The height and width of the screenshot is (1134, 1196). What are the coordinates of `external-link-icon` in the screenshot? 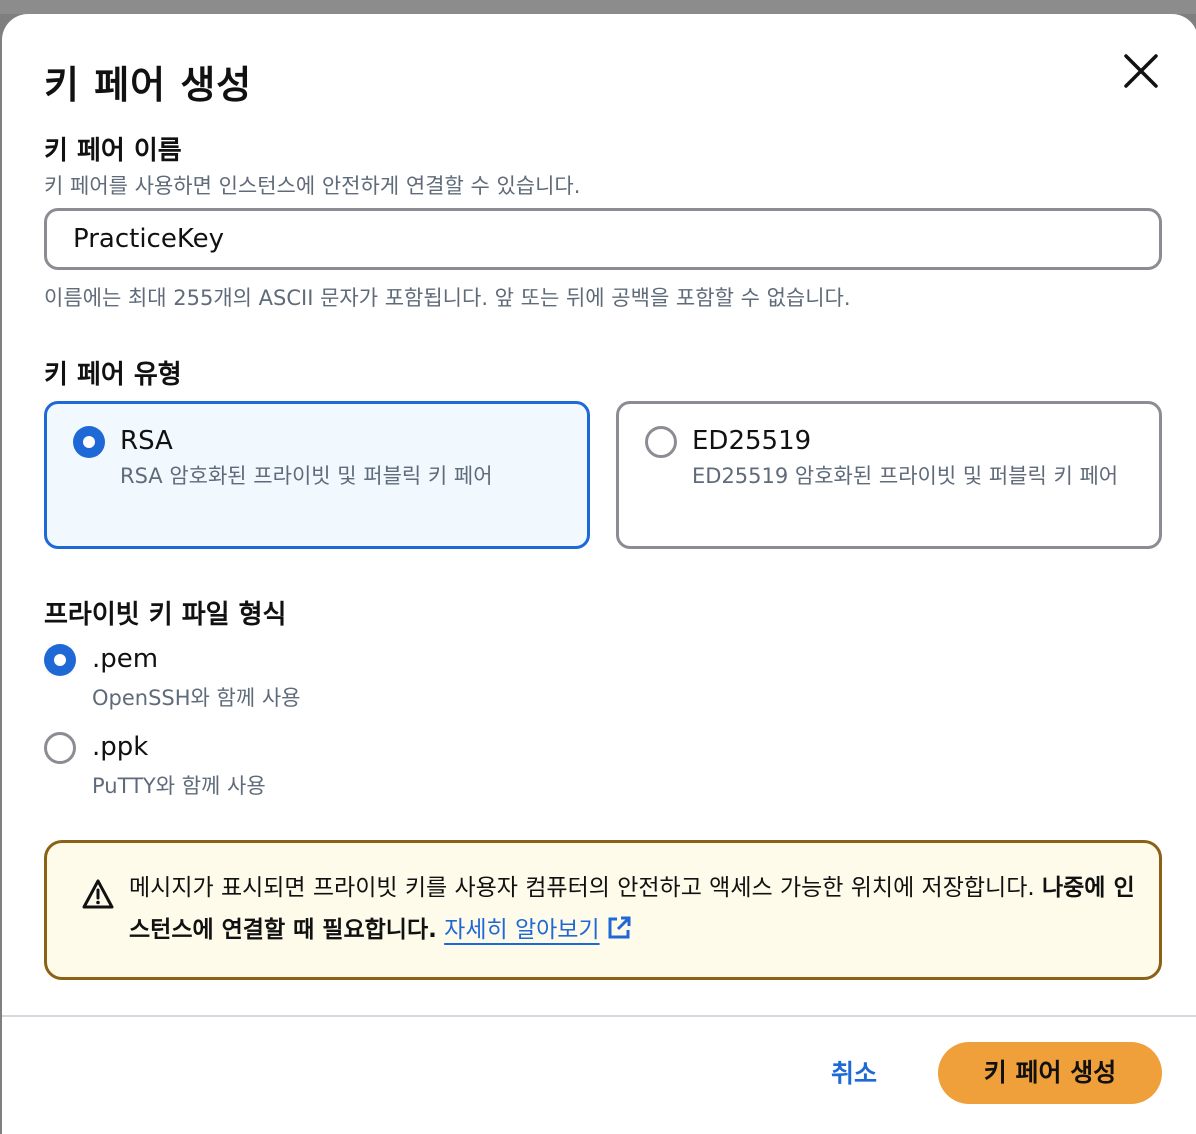 It's located at (619, 928).